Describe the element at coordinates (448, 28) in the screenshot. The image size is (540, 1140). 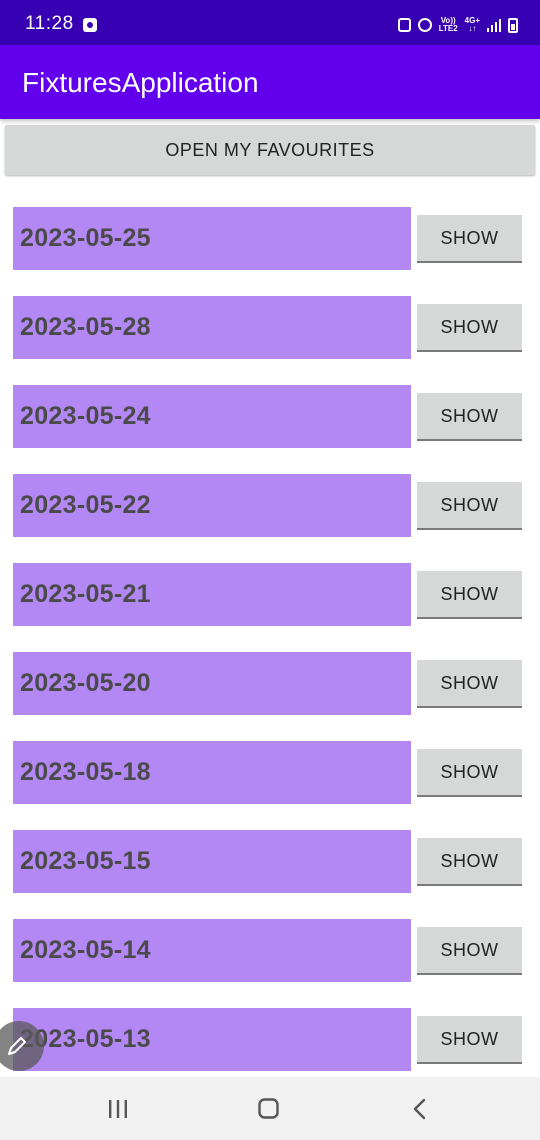
I see `network-bottom-text: LTE2` at that location.